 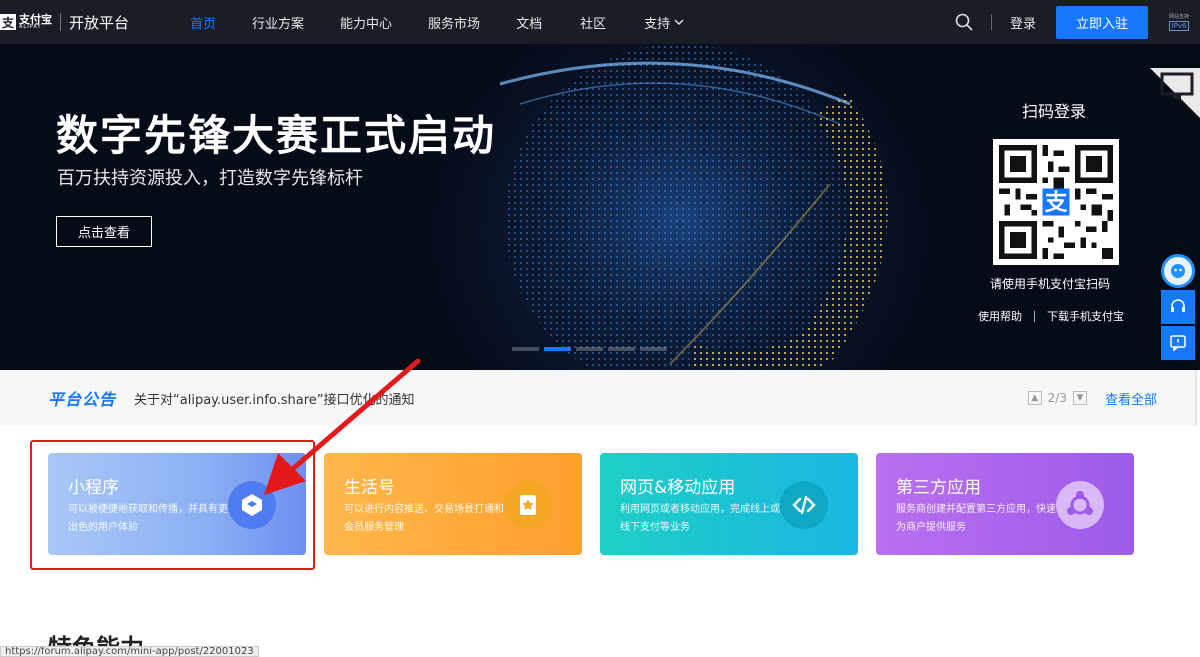 I want to click on card-title: 网页&移动应用, so click(x=678, y=488).